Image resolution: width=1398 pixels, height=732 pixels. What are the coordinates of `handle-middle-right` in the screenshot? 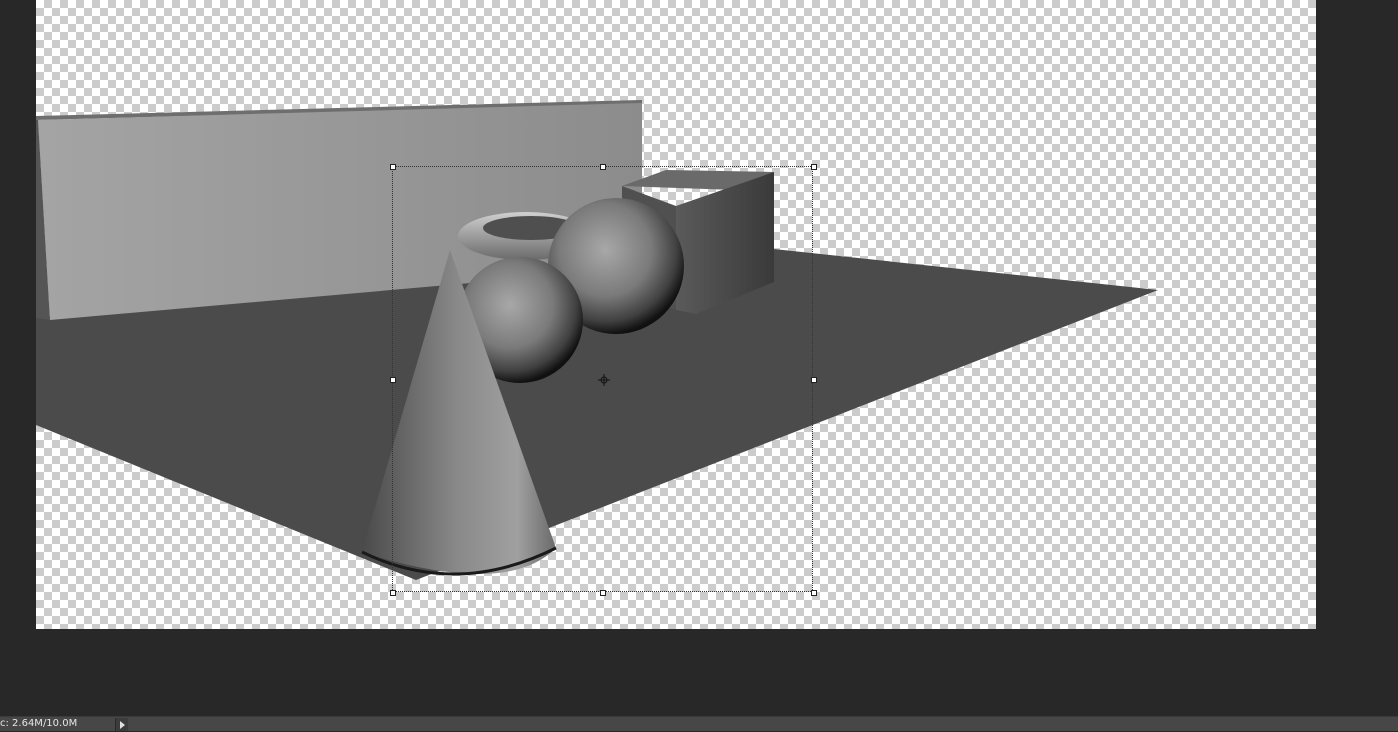 It's located at (814, 380).